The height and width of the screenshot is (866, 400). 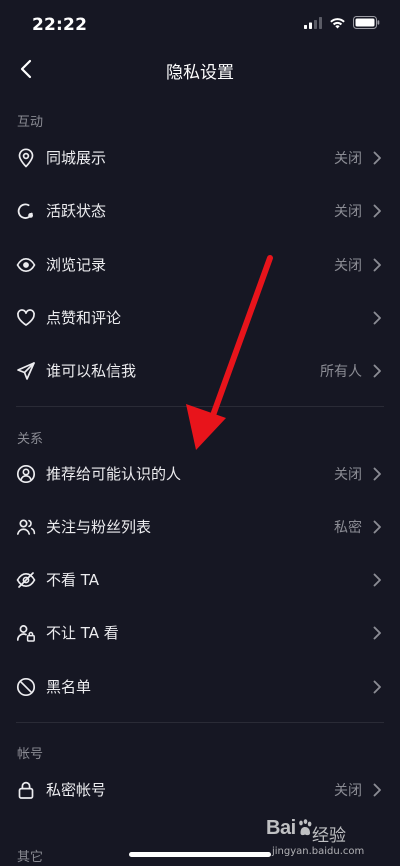 I want to click on navigation-bar: 隐私设置, so click(x=200, y=70).